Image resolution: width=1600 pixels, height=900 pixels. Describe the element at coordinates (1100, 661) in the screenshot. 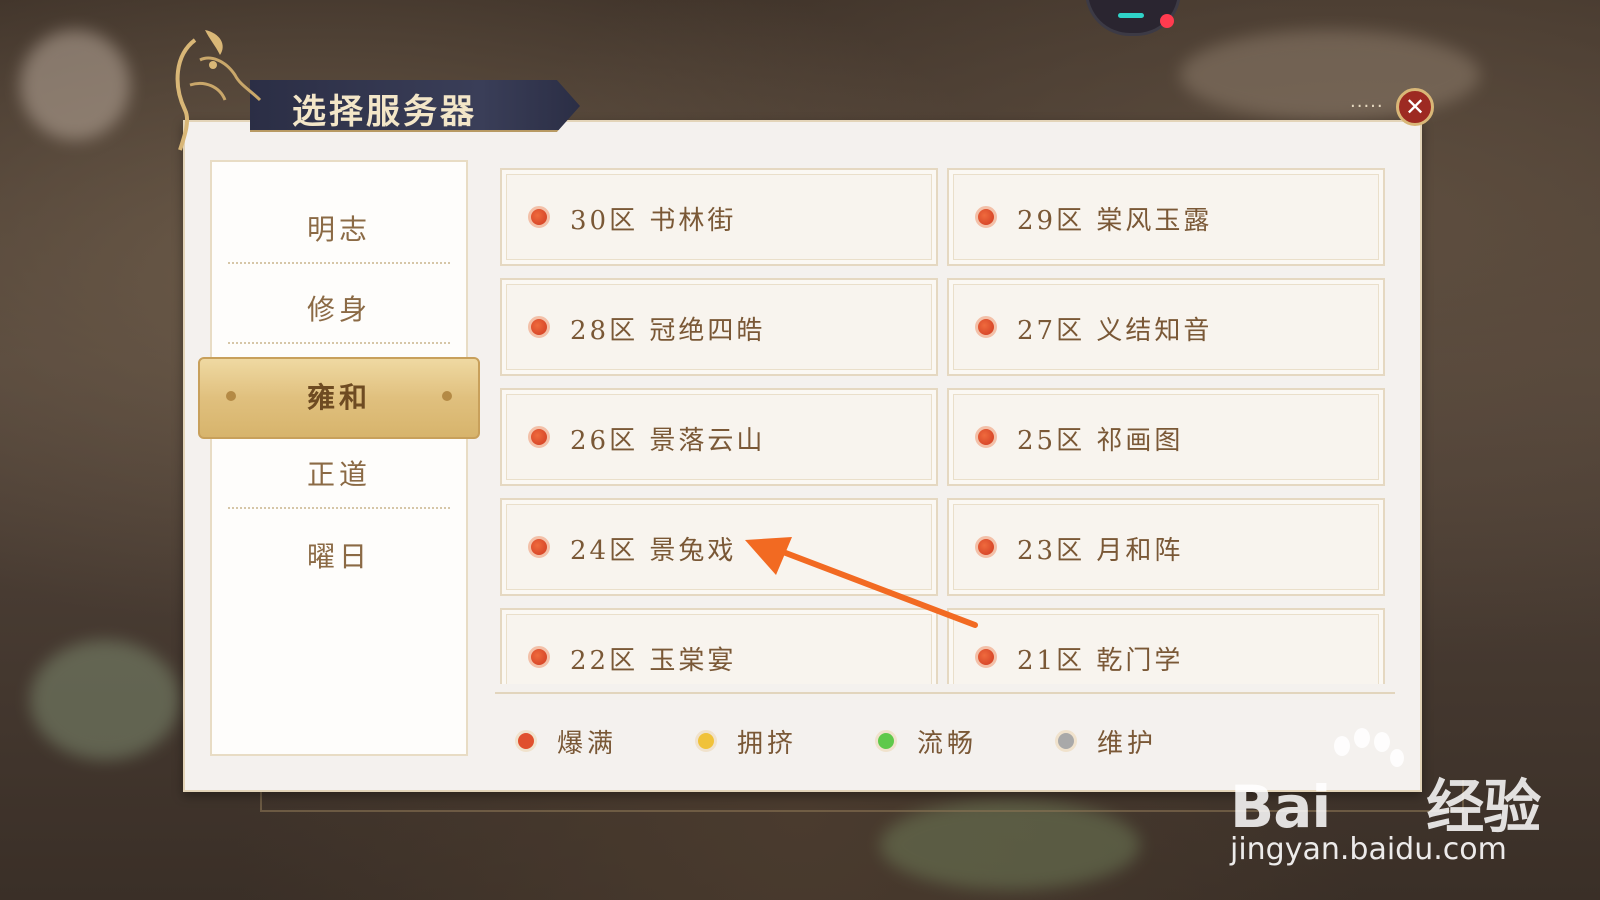

I see `server-label: 21区 乾门学` at that location.